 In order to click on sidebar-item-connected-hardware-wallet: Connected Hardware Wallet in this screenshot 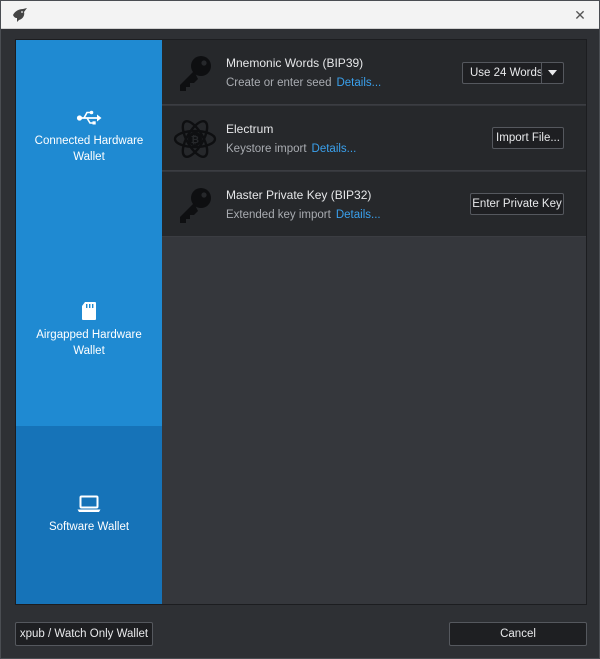, I will do `click(89, 136)`.